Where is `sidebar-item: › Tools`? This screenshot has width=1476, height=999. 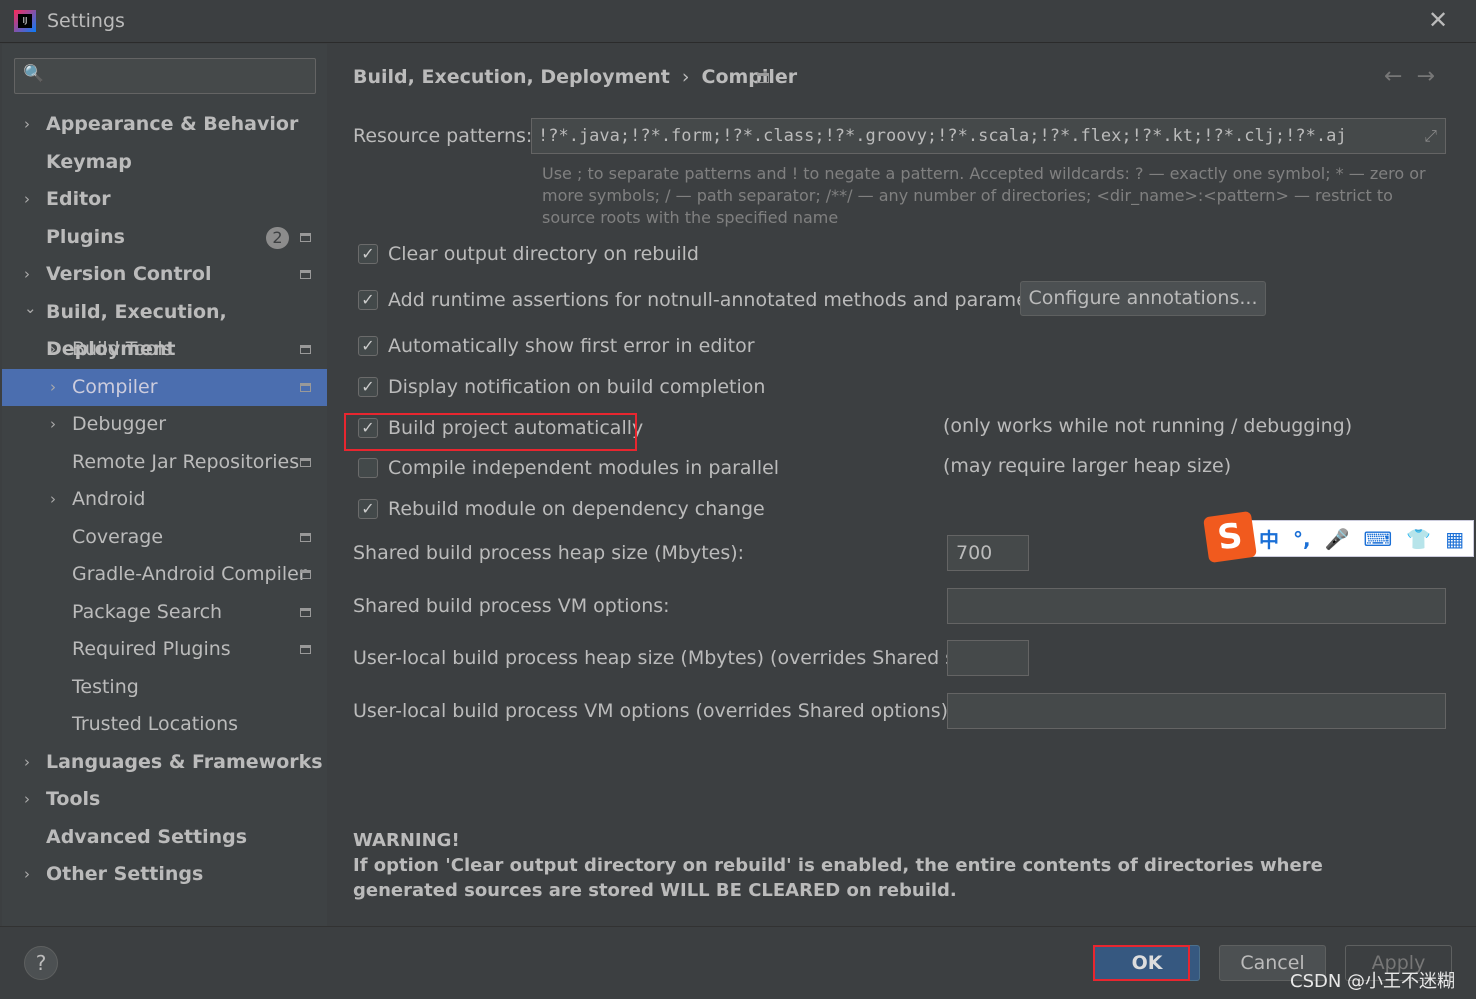 sidebar-item: › Tools is located at coordinates (164, 799).